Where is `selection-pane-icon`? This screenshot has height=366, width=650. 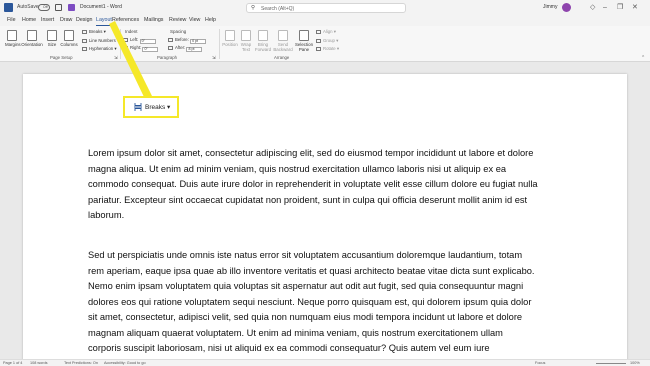
selection-pane-icon is located at coordinates (304, 35).